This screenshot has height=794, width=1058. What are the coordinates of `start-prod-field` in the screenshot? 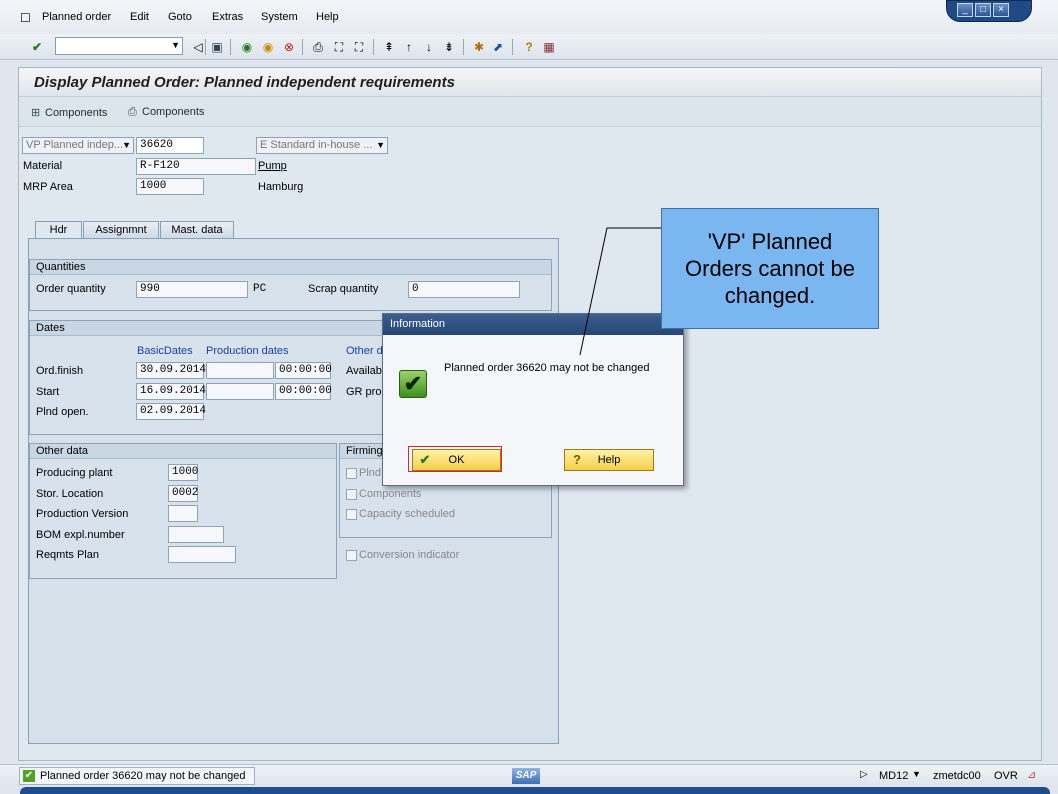 It's located at (240, 391).